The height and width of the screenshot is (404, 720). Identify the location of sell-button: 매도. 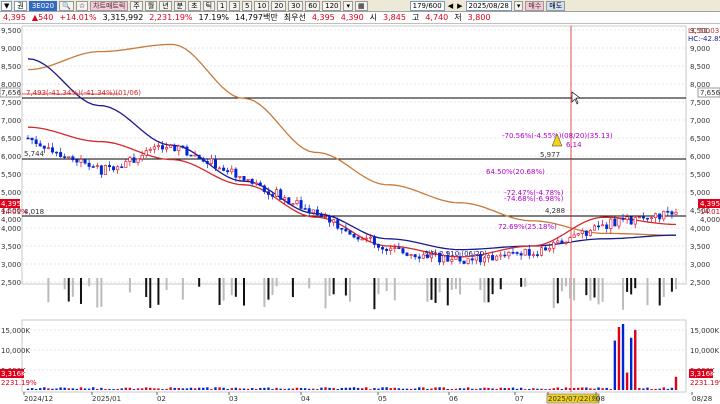
(556, 5).